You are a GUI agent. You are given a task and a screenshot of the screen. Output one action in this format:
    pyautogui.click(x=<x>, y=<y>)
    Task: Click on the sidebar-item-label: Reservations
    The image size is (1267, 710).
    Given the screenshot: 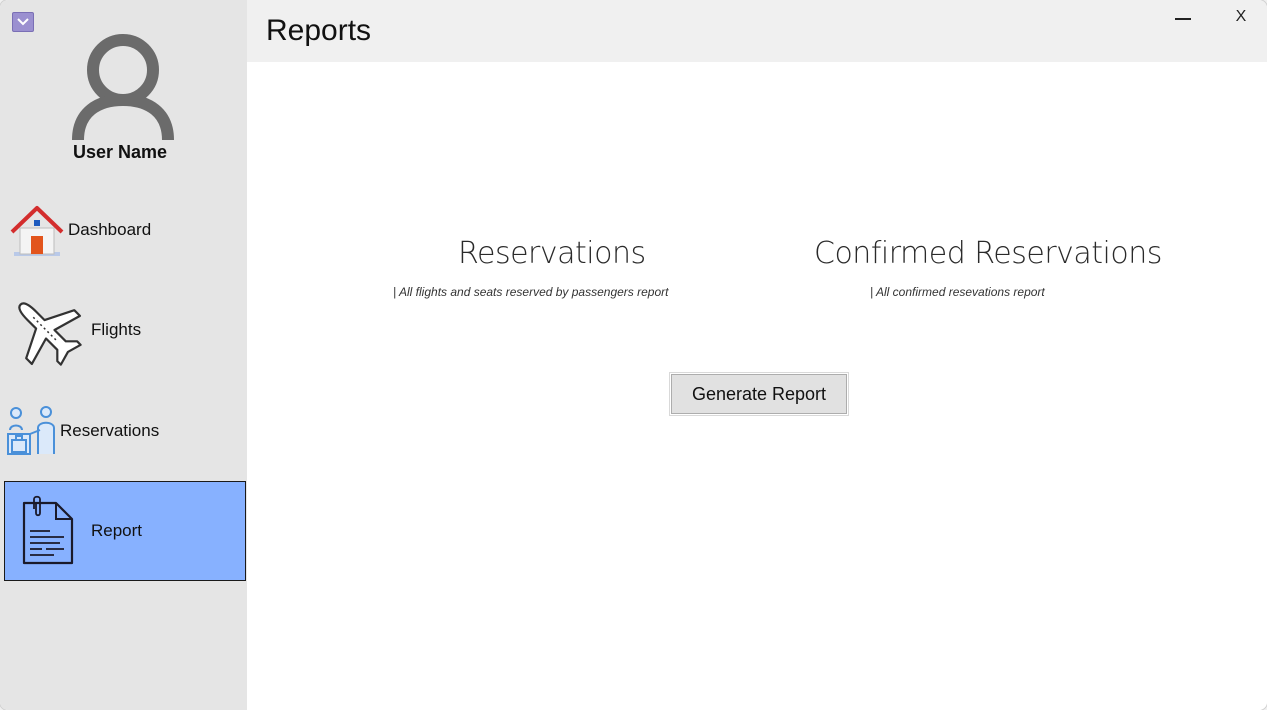 What is the action you would take?
    pyautogui.click(x=110, y=430)
    